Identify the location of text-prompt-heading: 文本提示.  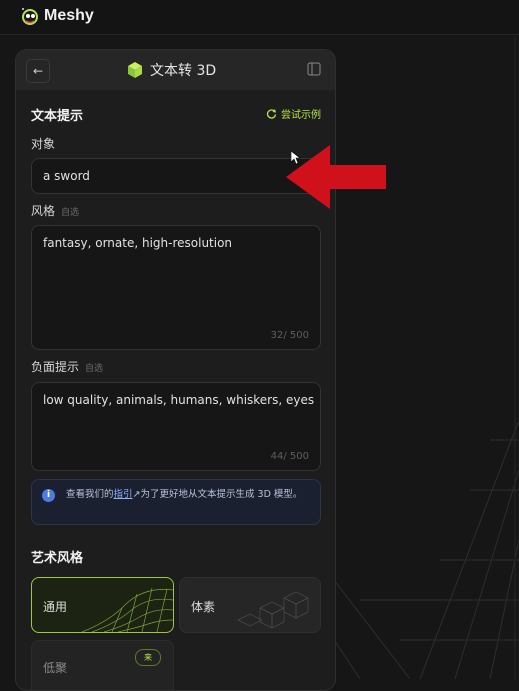
(57, 116).